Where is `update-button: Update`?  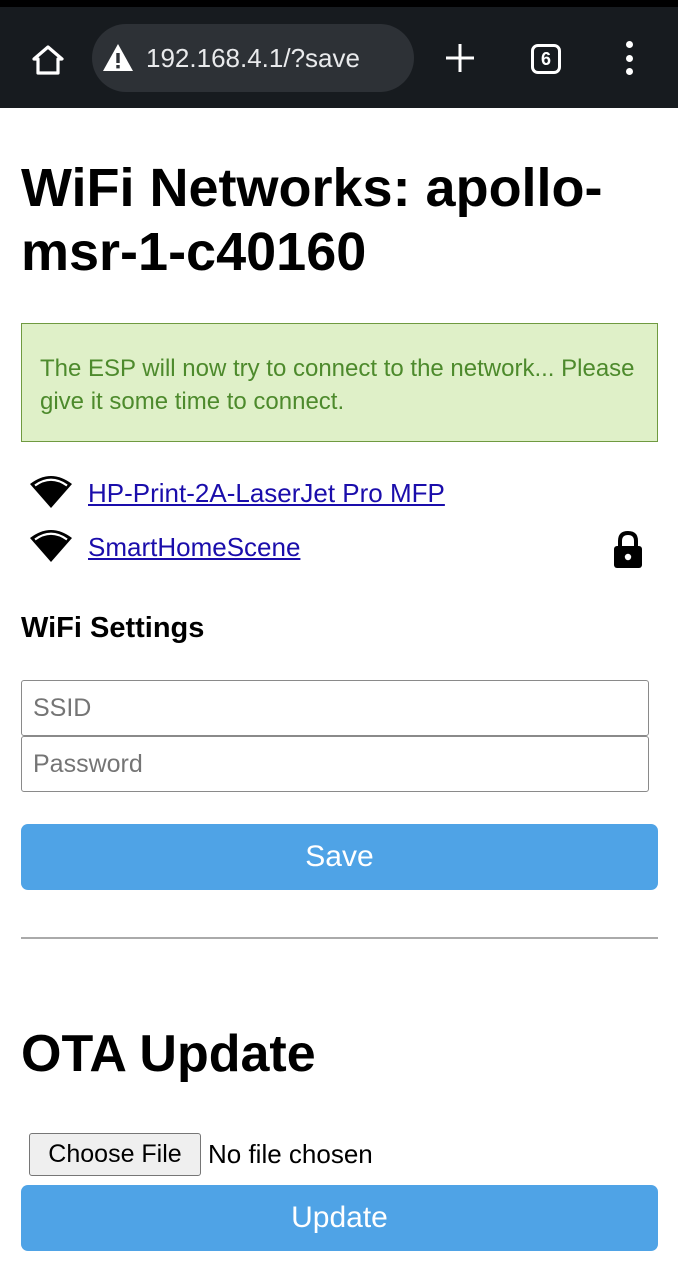 update-button: Update is located at coordinates (339, 1218).